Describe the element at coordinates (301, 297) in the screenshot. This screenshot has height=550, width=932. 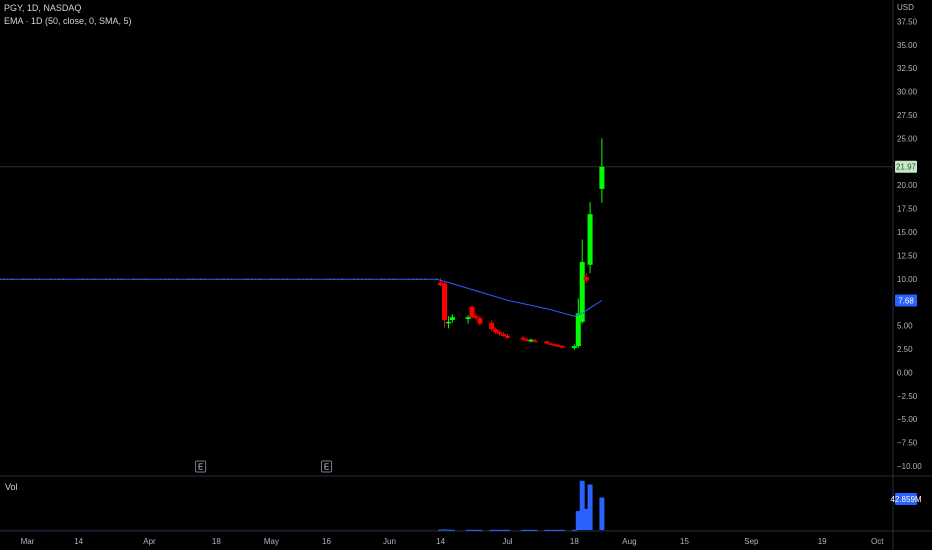
I see `ema-line` at that location.